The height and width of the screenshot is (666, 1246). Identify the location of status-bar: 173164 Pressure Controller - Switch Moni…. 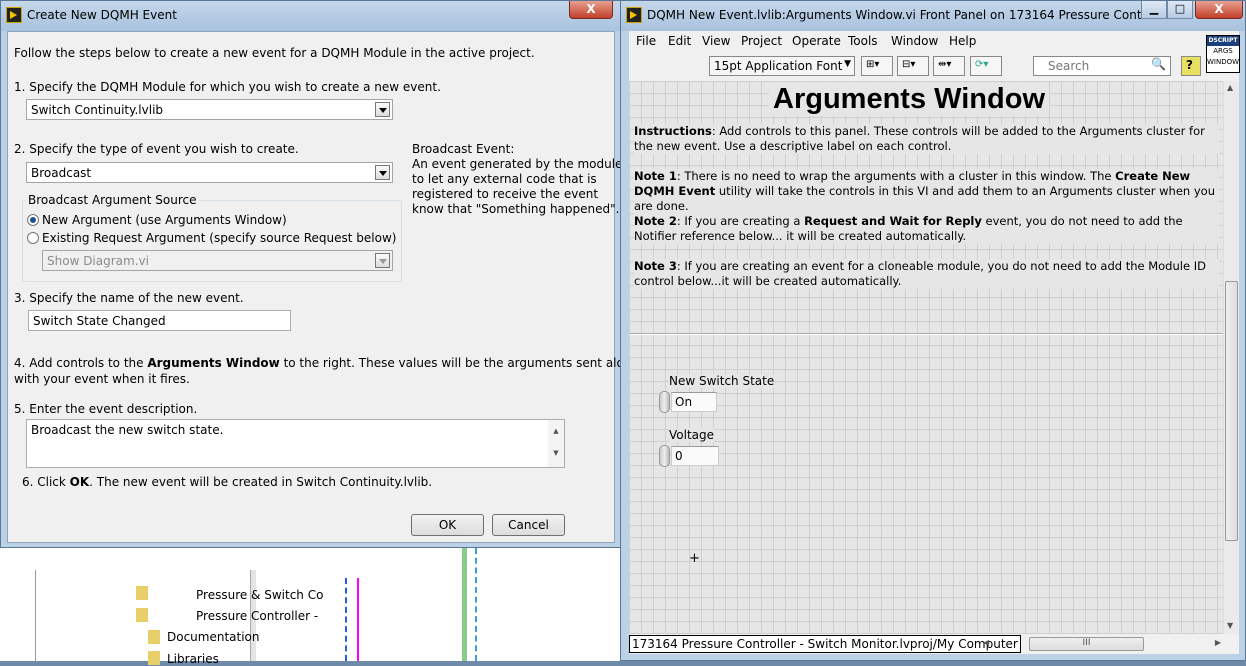
(934, 644).